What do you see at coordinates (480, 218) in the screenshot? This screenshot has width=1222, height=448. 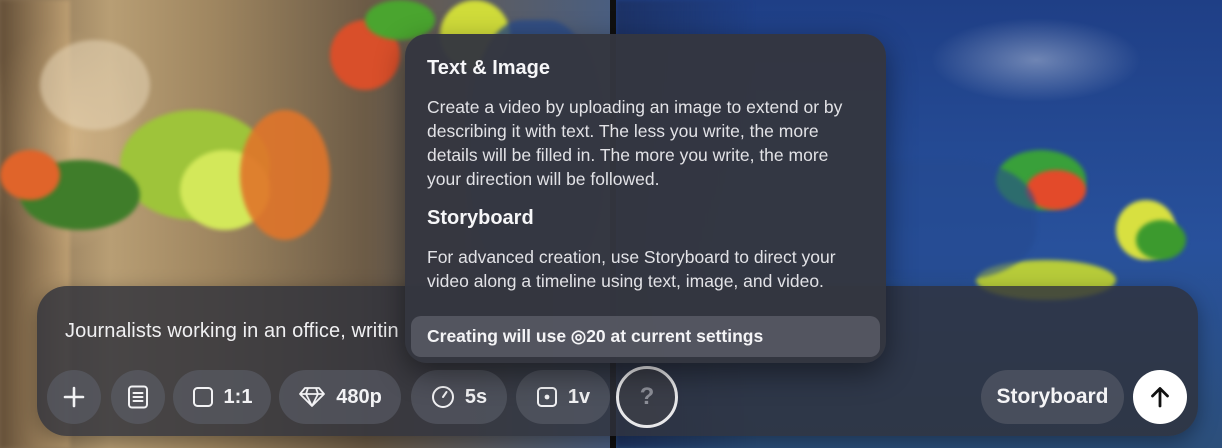 I see `storyboard-heading: Storyboard` at bounding box center [480, 218].